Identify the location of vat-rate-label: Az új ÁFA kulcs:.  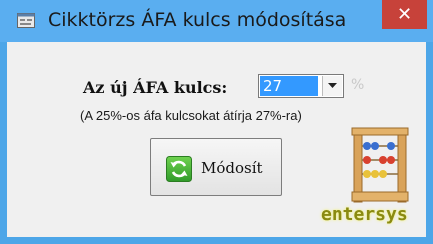
(155, 87).